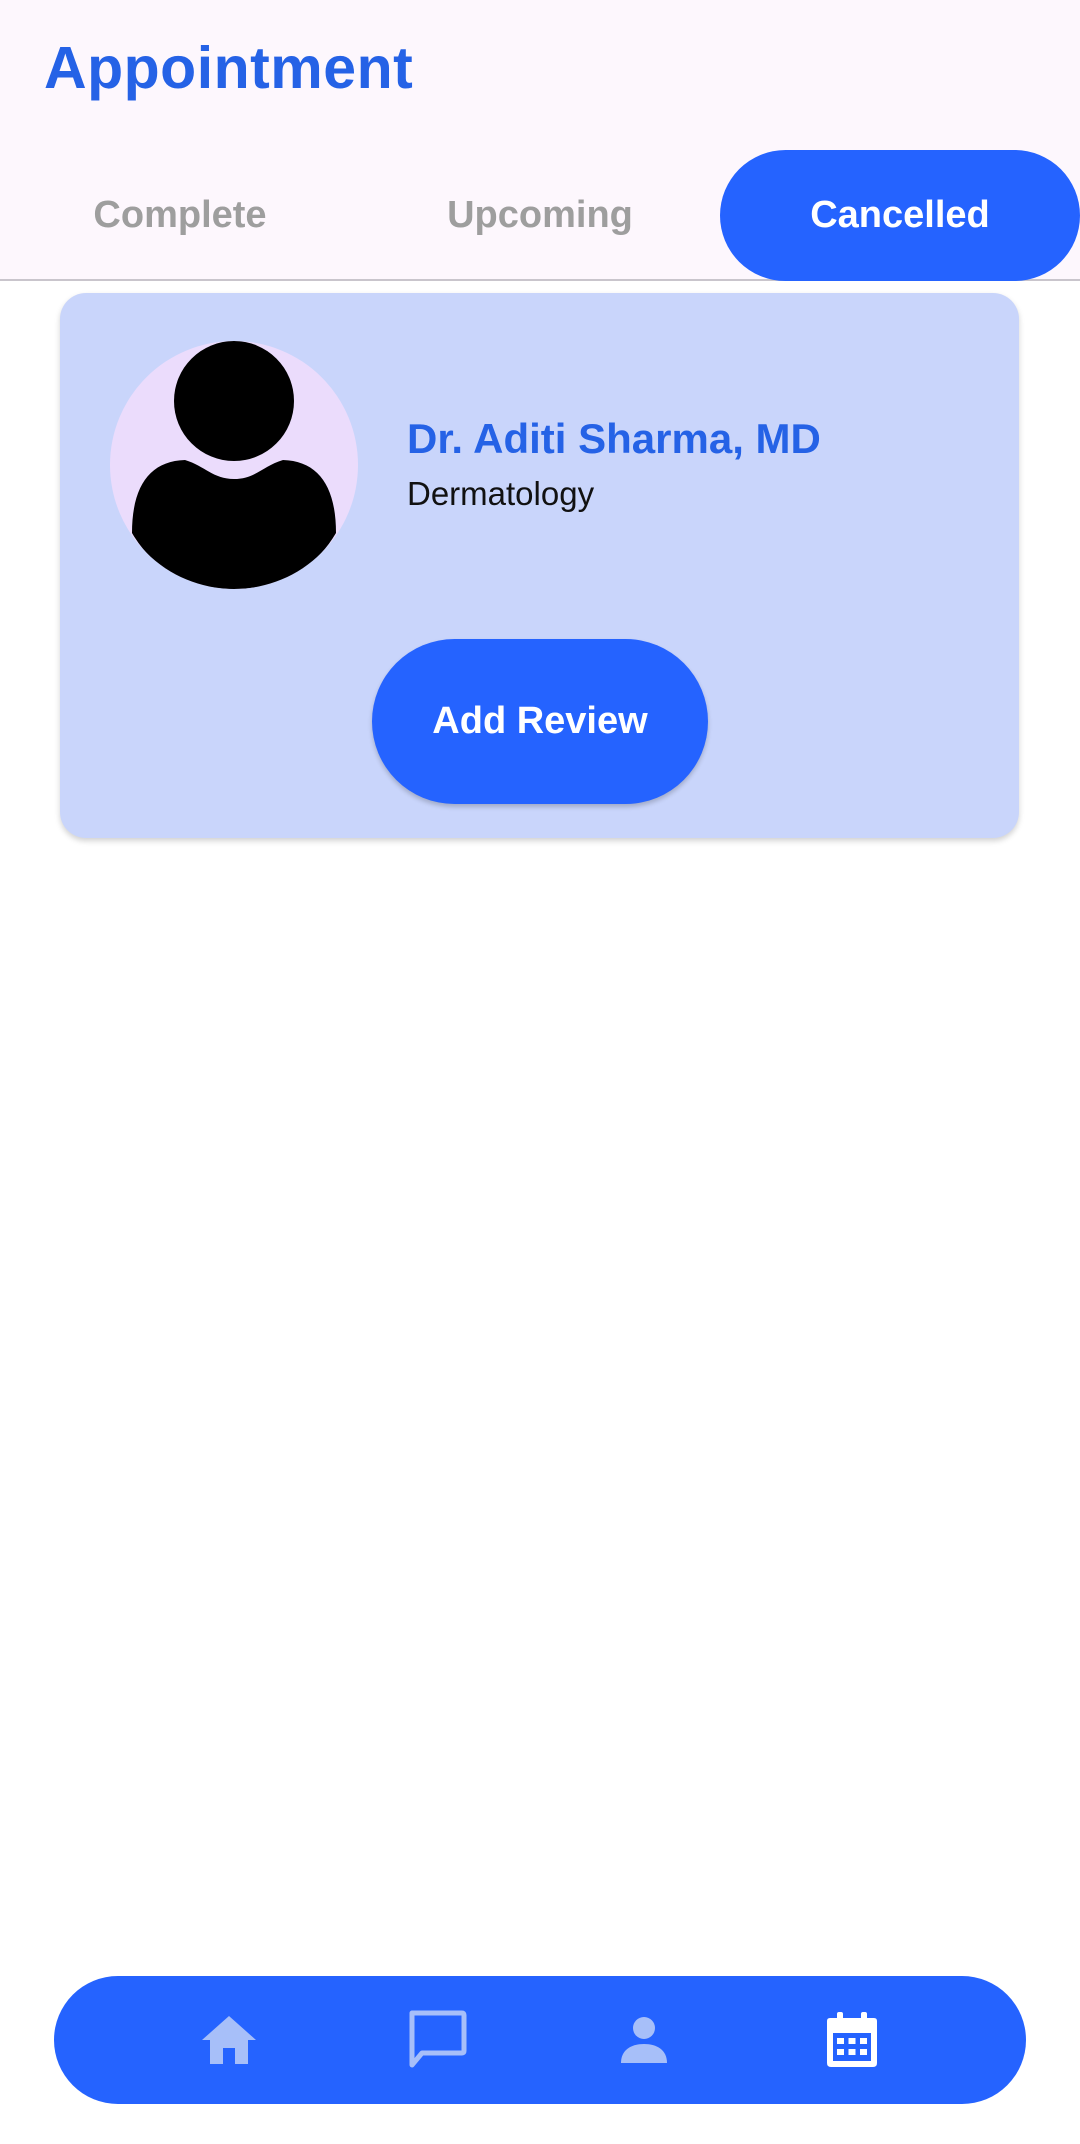  Describe the element at coordinates (540, 721) in the screenshot. I see `add-review-button: Add Review` at that location.